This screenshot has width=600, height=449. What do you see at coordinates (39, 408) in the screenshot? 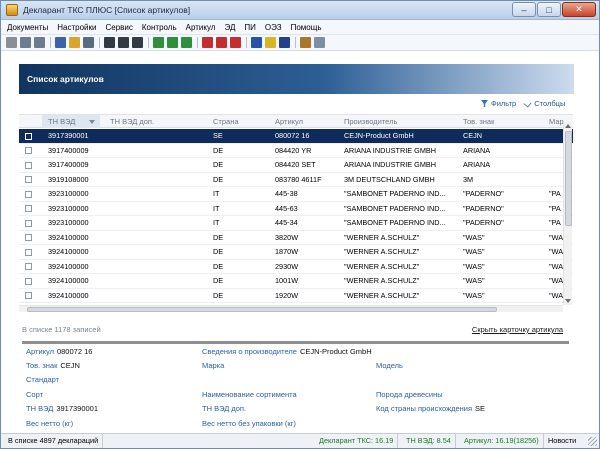
I see `field-ved-label: ТН ВЭД` at bounding box center [39, 408].